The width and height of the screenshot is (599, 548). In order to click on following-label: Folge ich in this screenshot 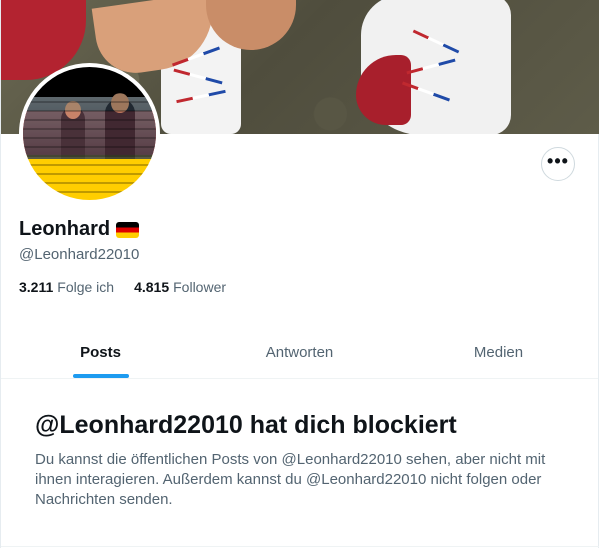, I will do `click(86, 287)`.